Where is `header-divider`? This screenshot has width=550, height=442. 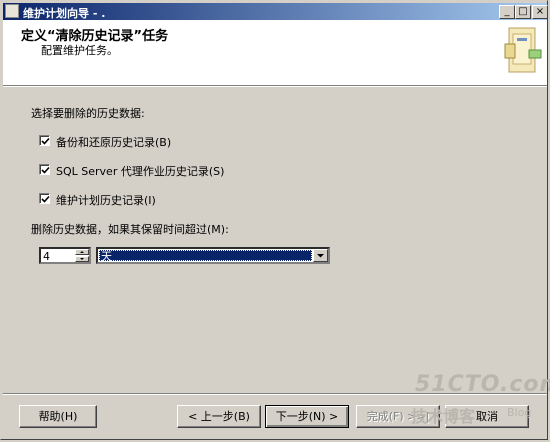 header-divider is located at coordinates (275, 86).